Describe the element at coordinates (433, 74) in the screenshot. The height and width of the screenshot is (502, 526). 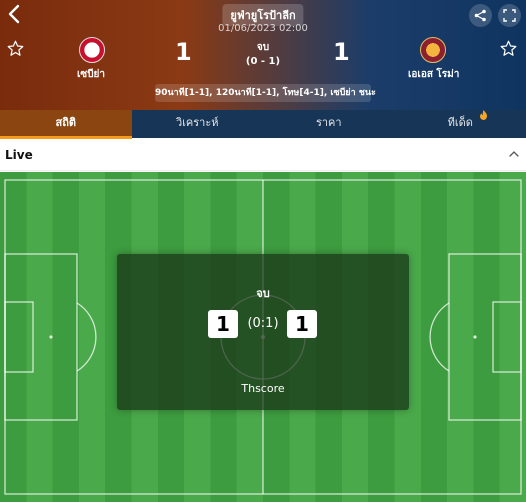
I see `away-team-name: เอเอส โรม่า` at that location.